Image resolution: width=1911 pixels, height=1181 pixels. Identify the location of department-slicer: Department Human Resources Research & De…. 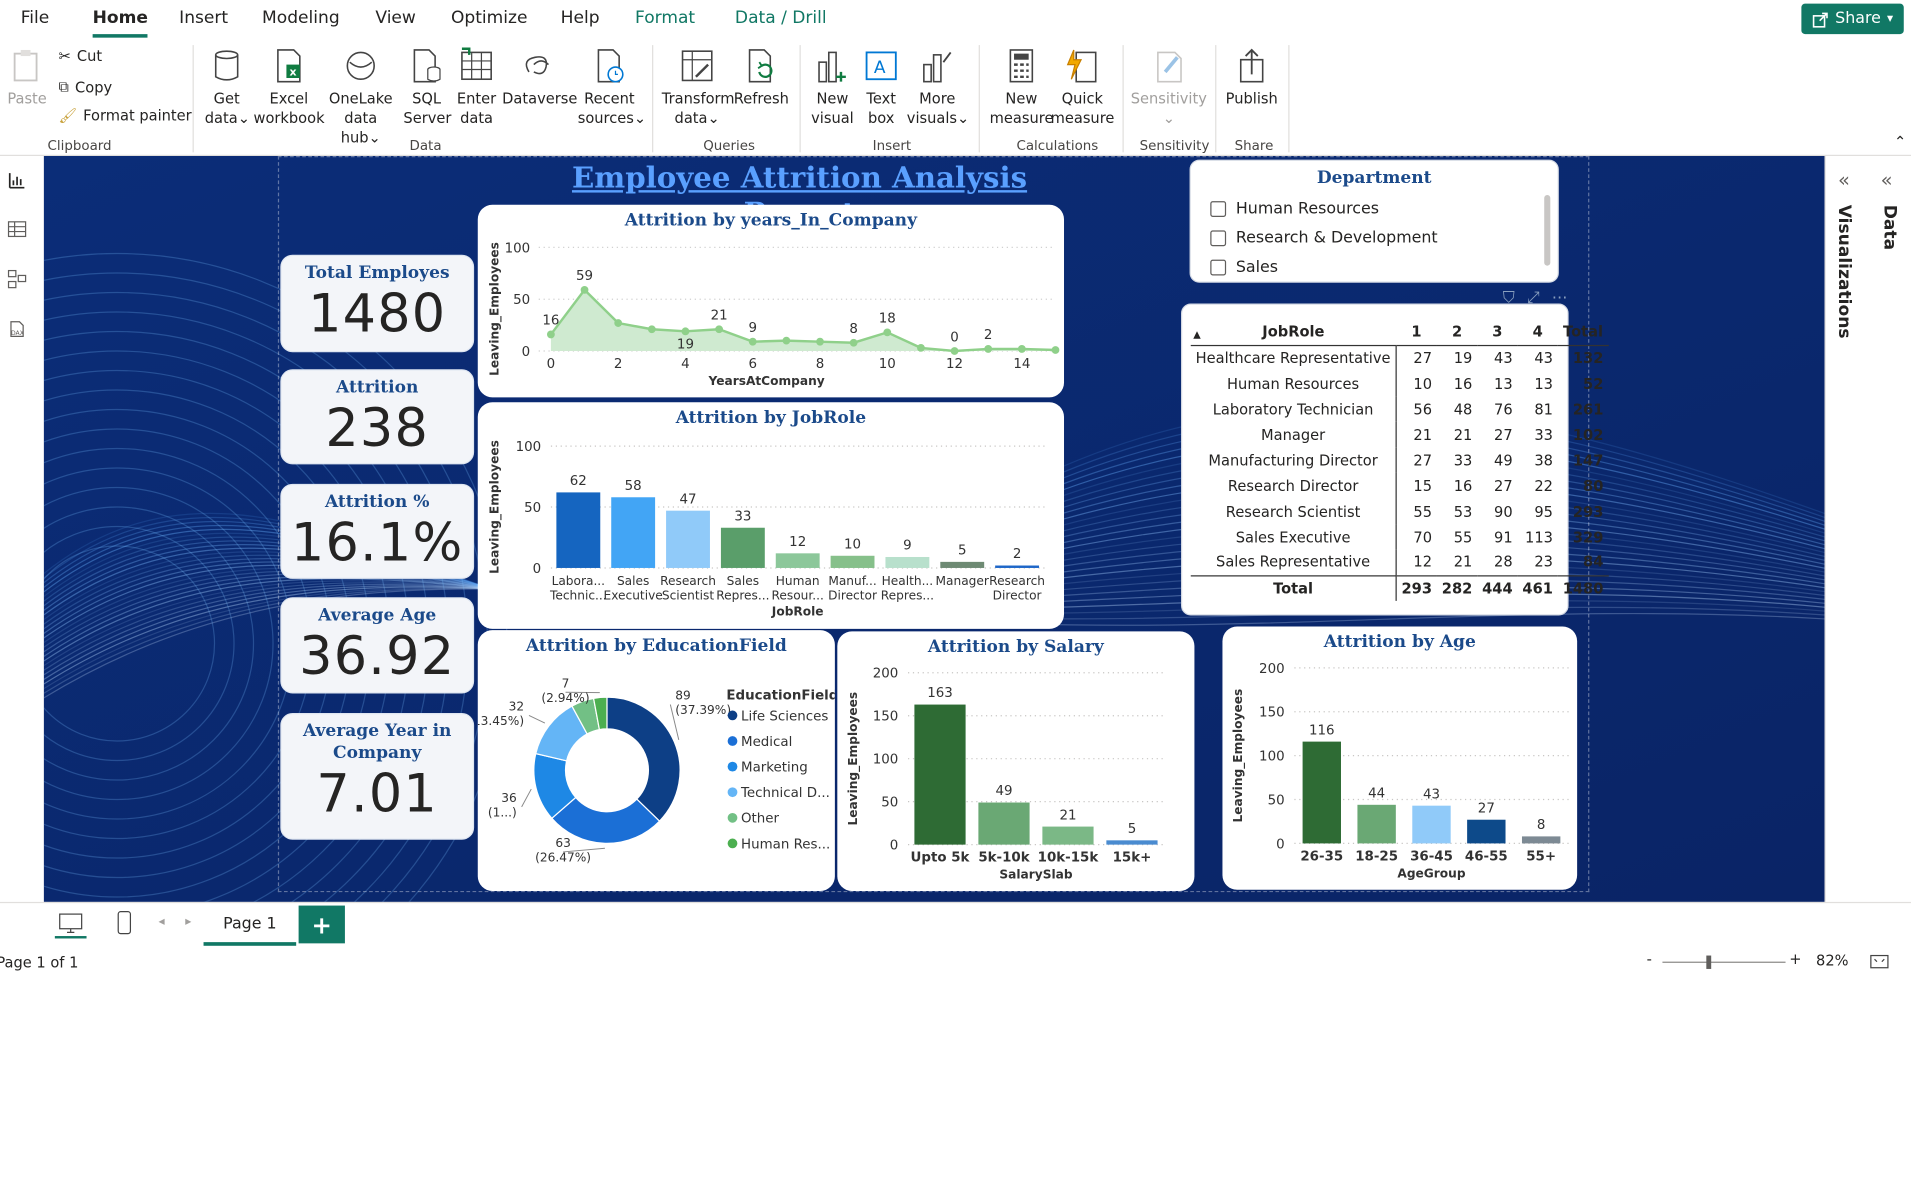
(1374, 221).